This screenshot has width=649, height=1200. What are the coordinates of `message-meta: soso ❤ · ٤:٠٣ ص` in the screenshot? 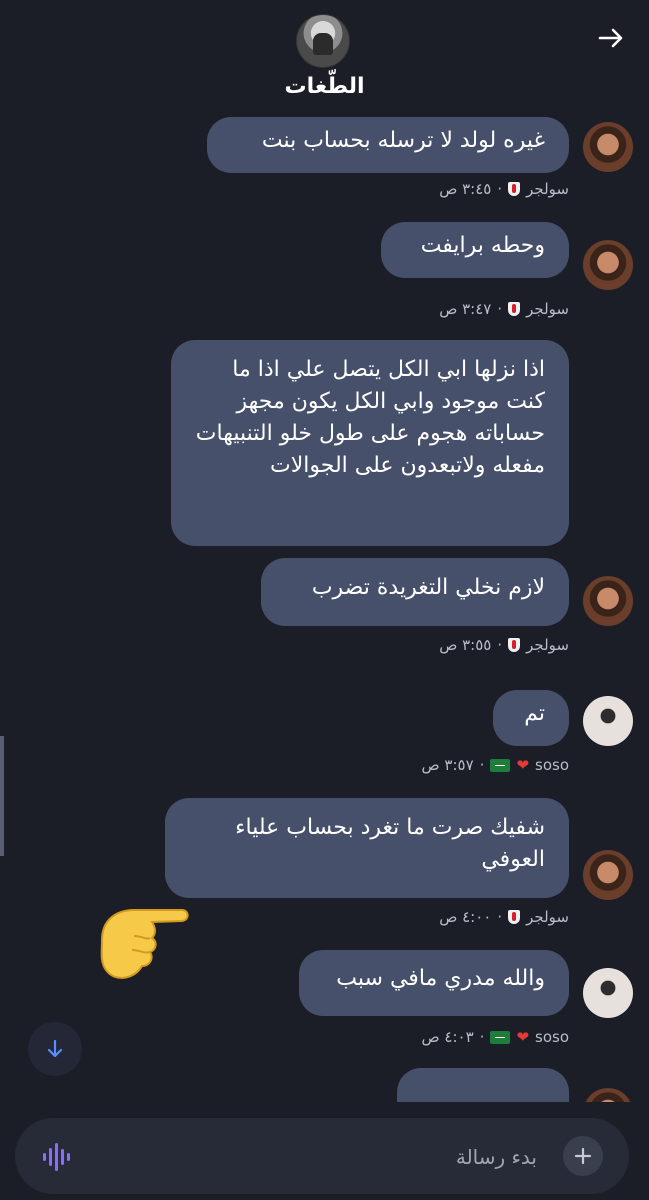 It's located at (495, 1037).